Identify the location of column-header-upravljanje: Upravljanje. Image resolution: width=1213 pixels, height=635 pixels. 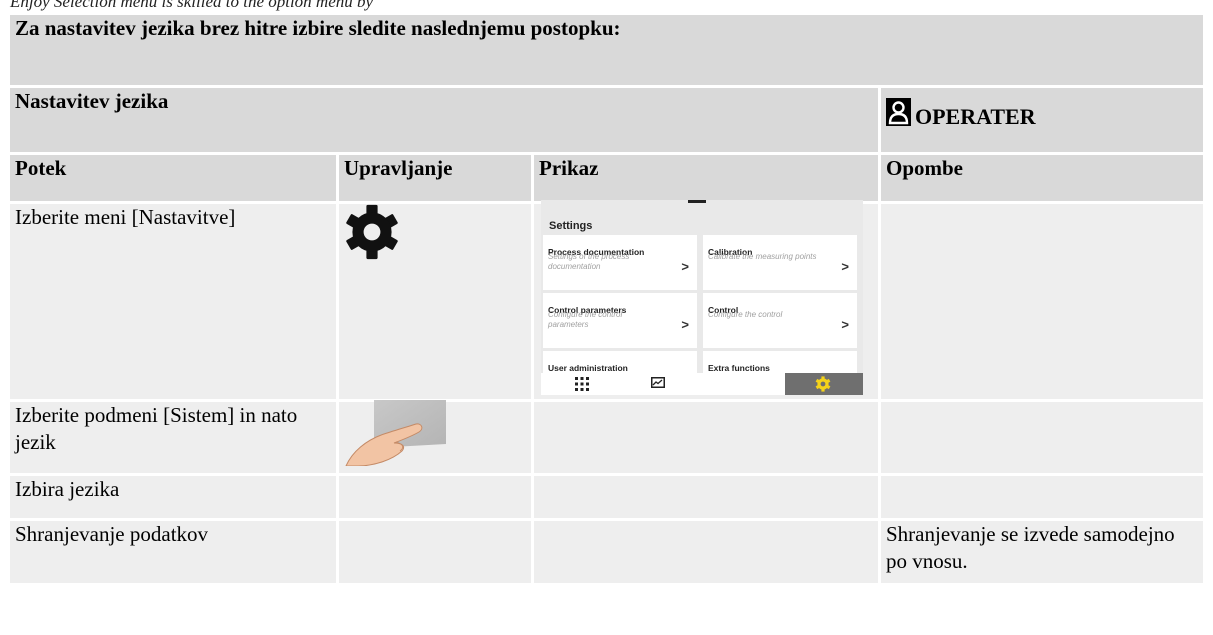
(435, 178).